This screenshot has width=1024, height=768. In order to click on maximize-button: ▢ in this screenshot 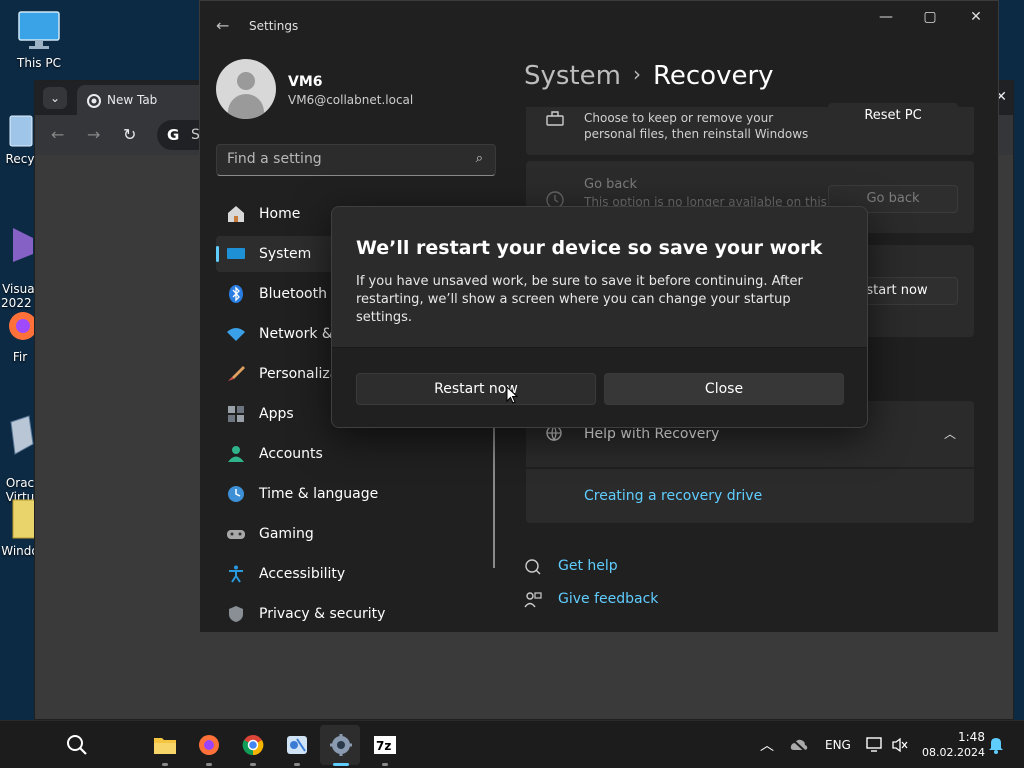, I will do `click(930, 19)`.